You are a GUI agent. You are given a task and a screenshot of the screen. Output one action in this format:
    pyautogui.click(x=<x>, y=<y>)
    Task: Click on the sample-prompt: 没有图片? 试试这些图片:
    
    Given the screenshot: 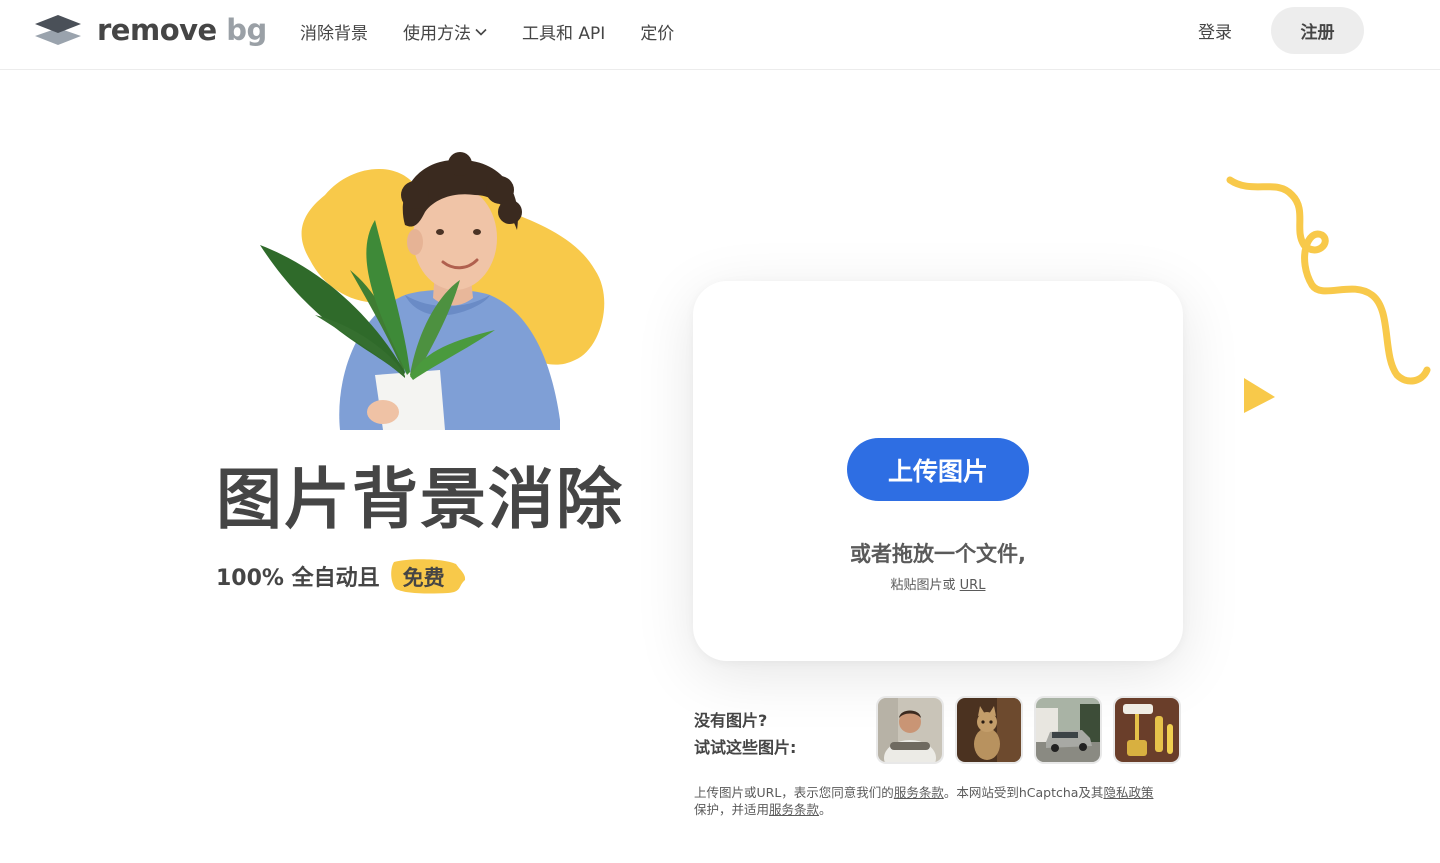 What is the action you would take?
    pyautogui.click(x=745, y=734)
    